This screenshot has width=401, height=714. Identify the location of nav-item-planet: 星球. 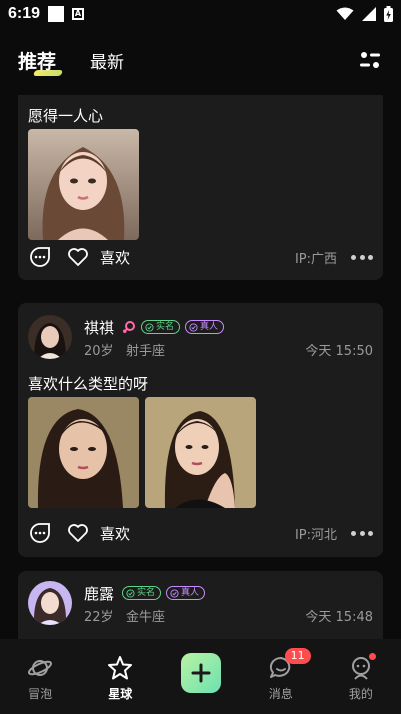
(120, 676).